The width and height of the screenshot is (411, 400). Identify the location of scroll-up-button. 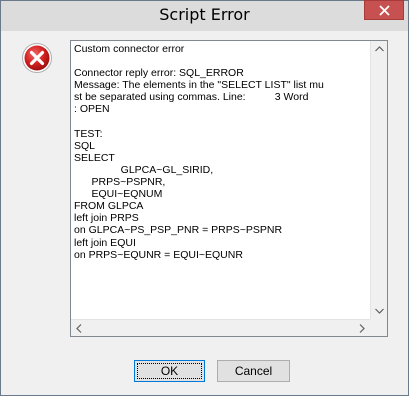
(379, 49).